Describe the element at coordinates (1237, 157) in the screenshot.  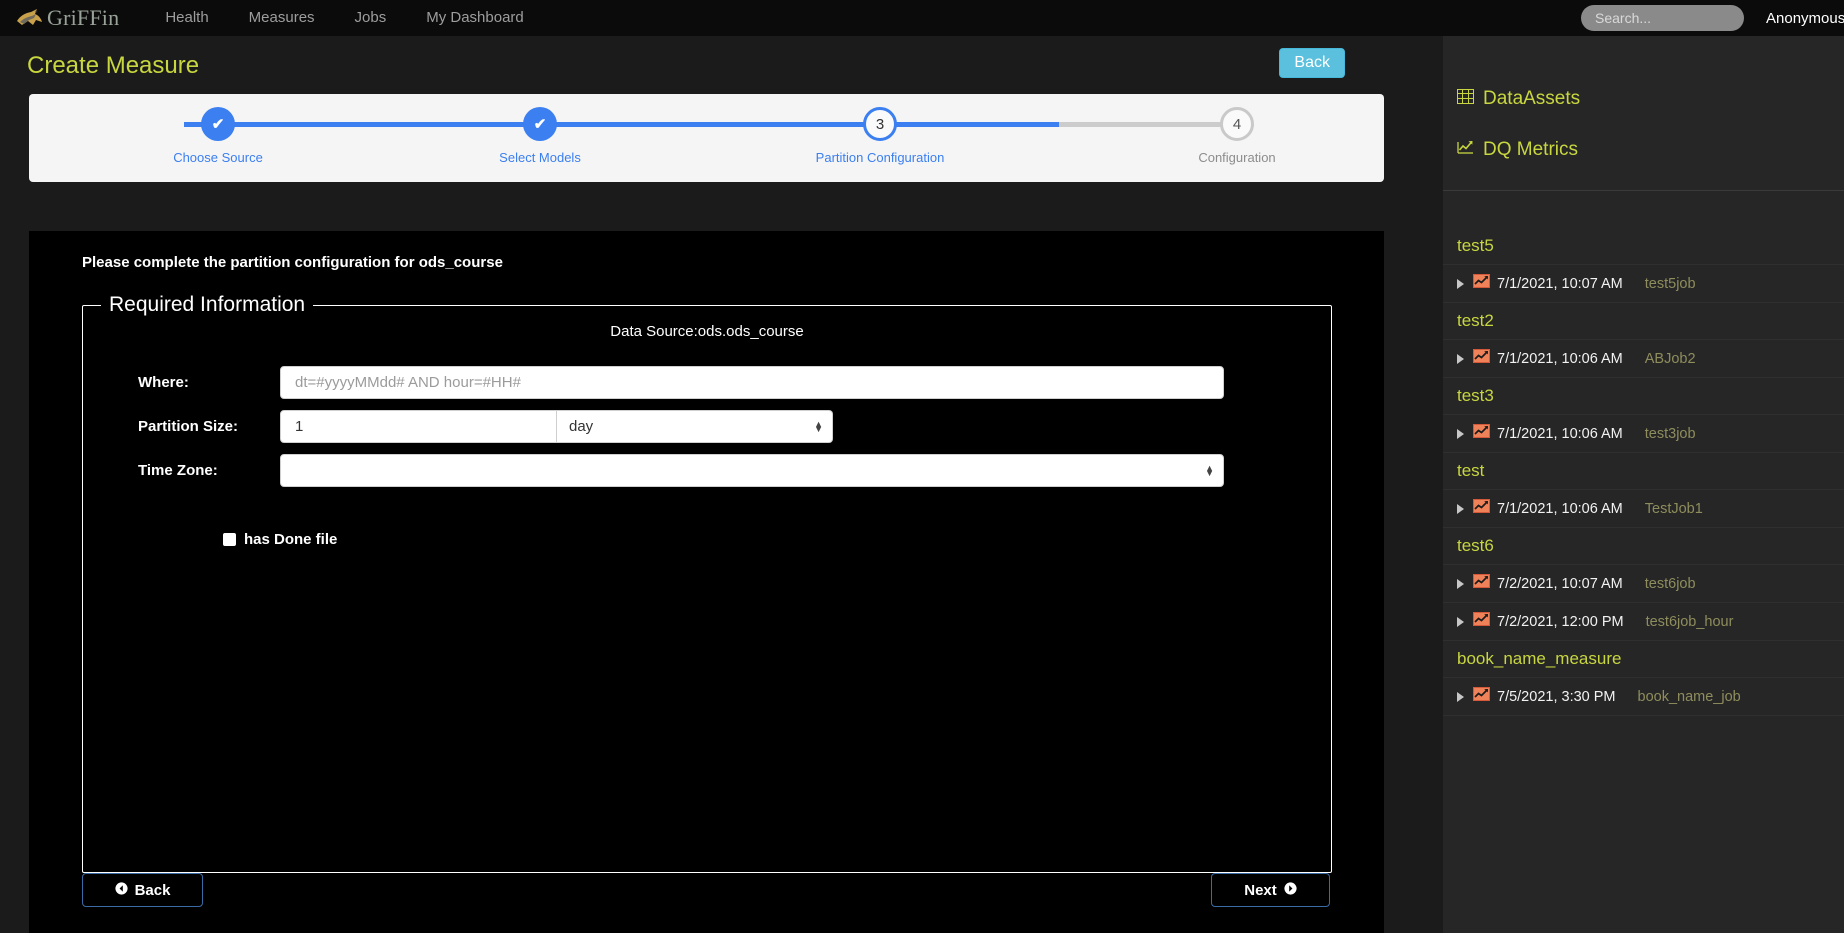
I see `step-4-label: Configuration` at that location.